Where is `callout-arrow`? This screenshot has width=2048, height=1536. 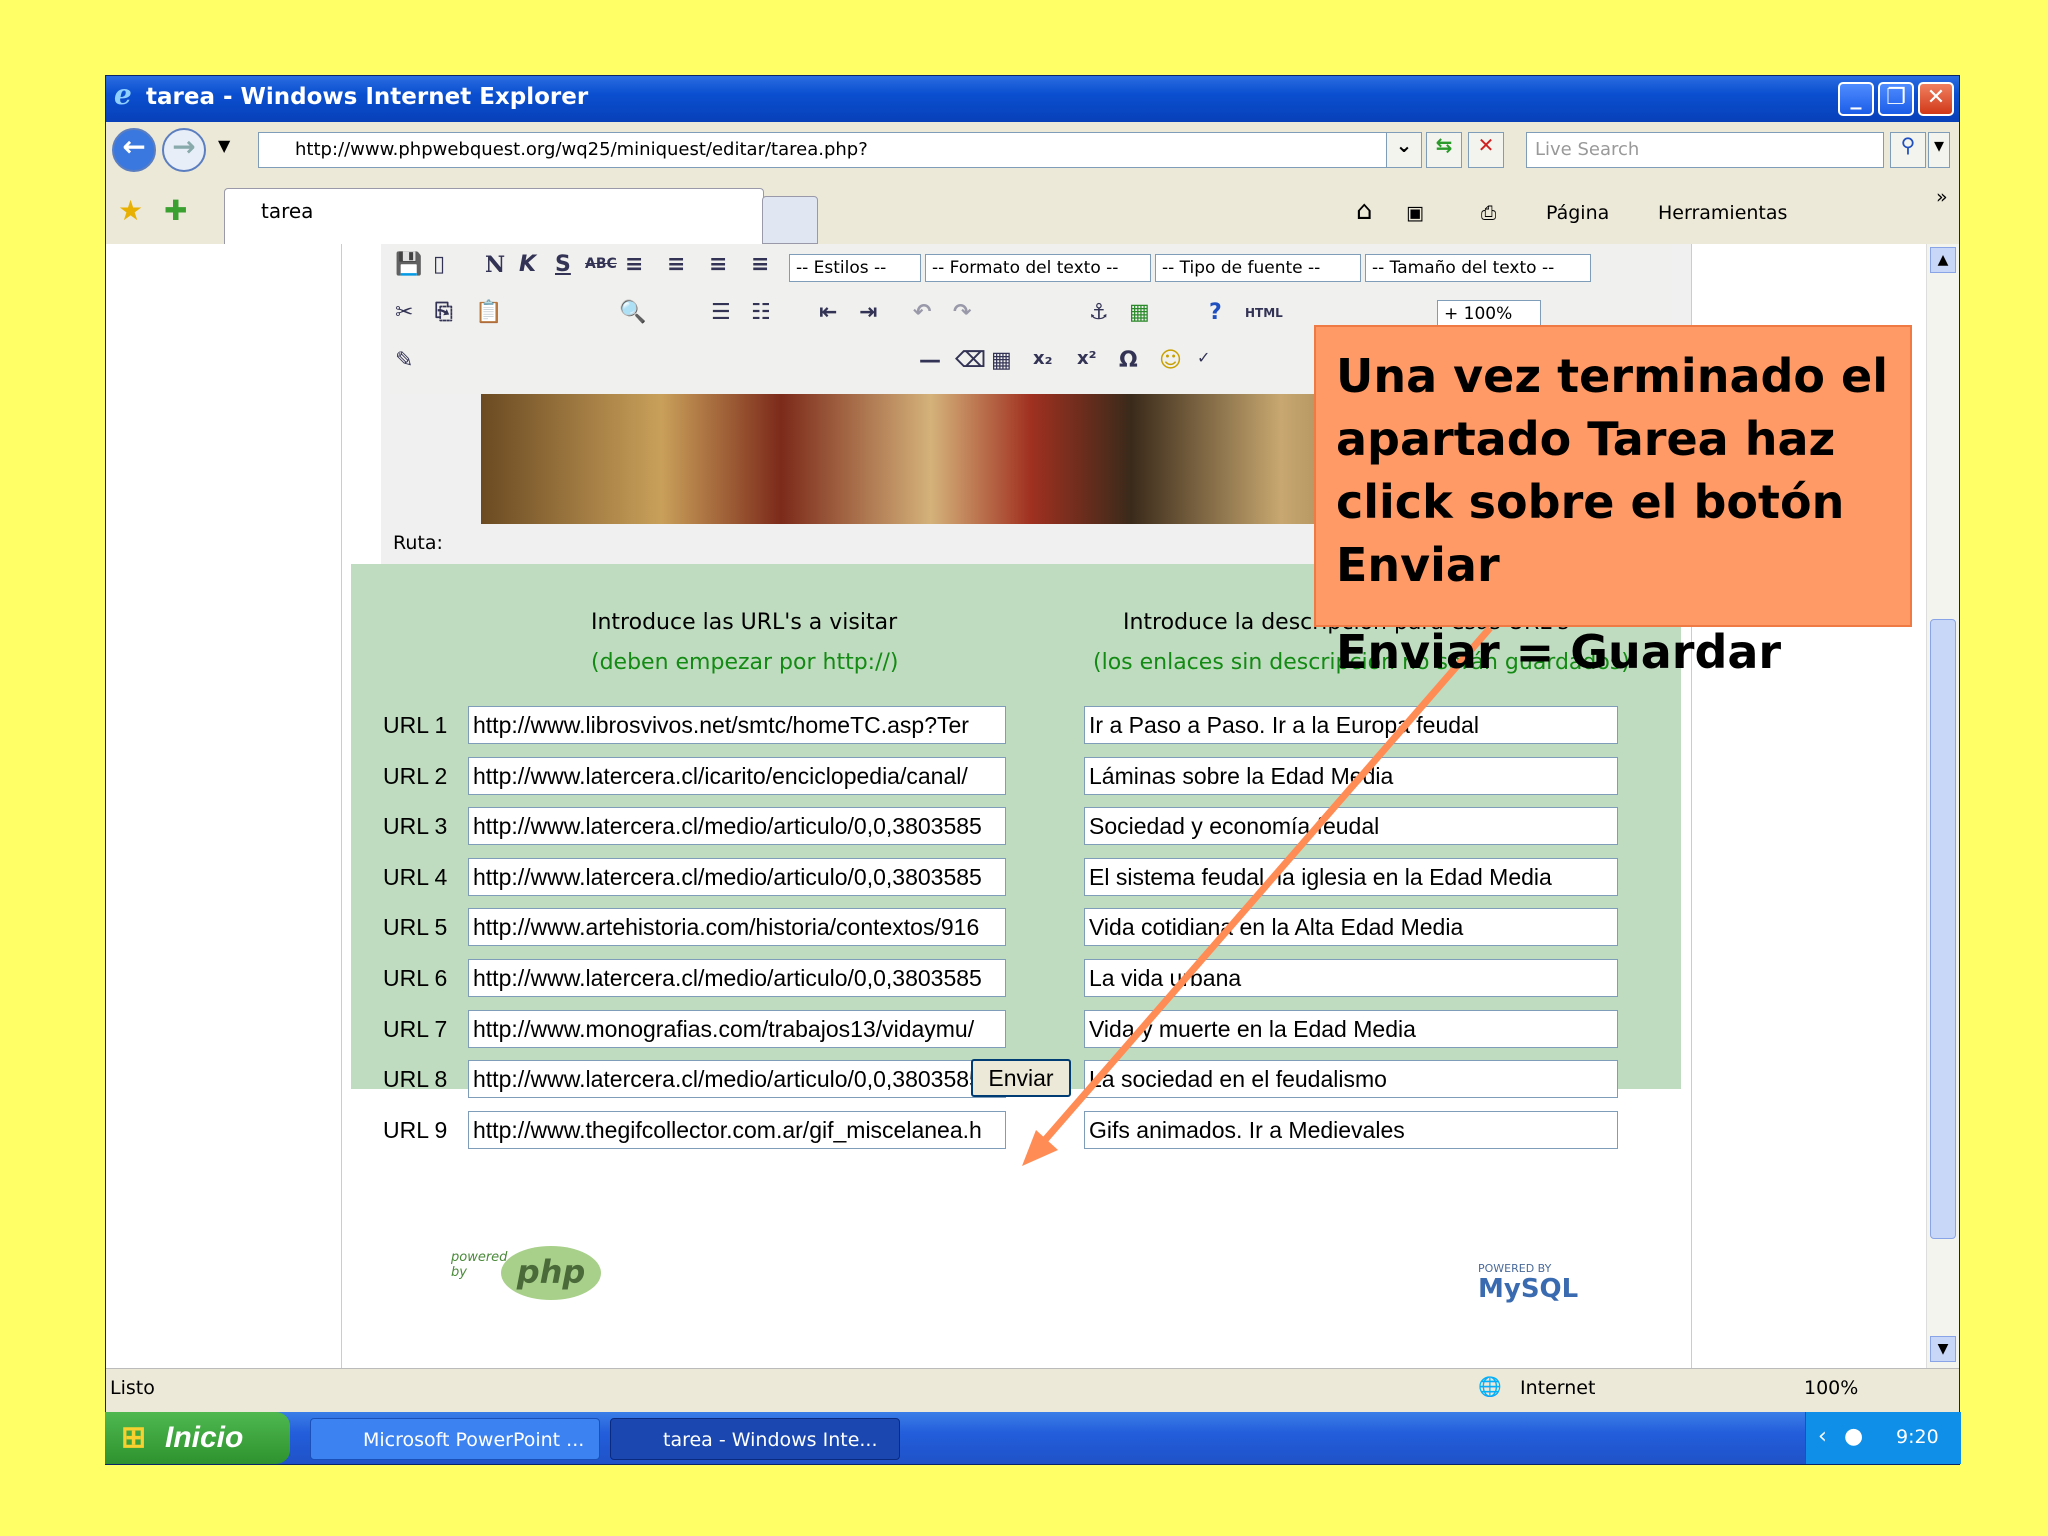
callout-arrow is located at coordinates (1257, 895).